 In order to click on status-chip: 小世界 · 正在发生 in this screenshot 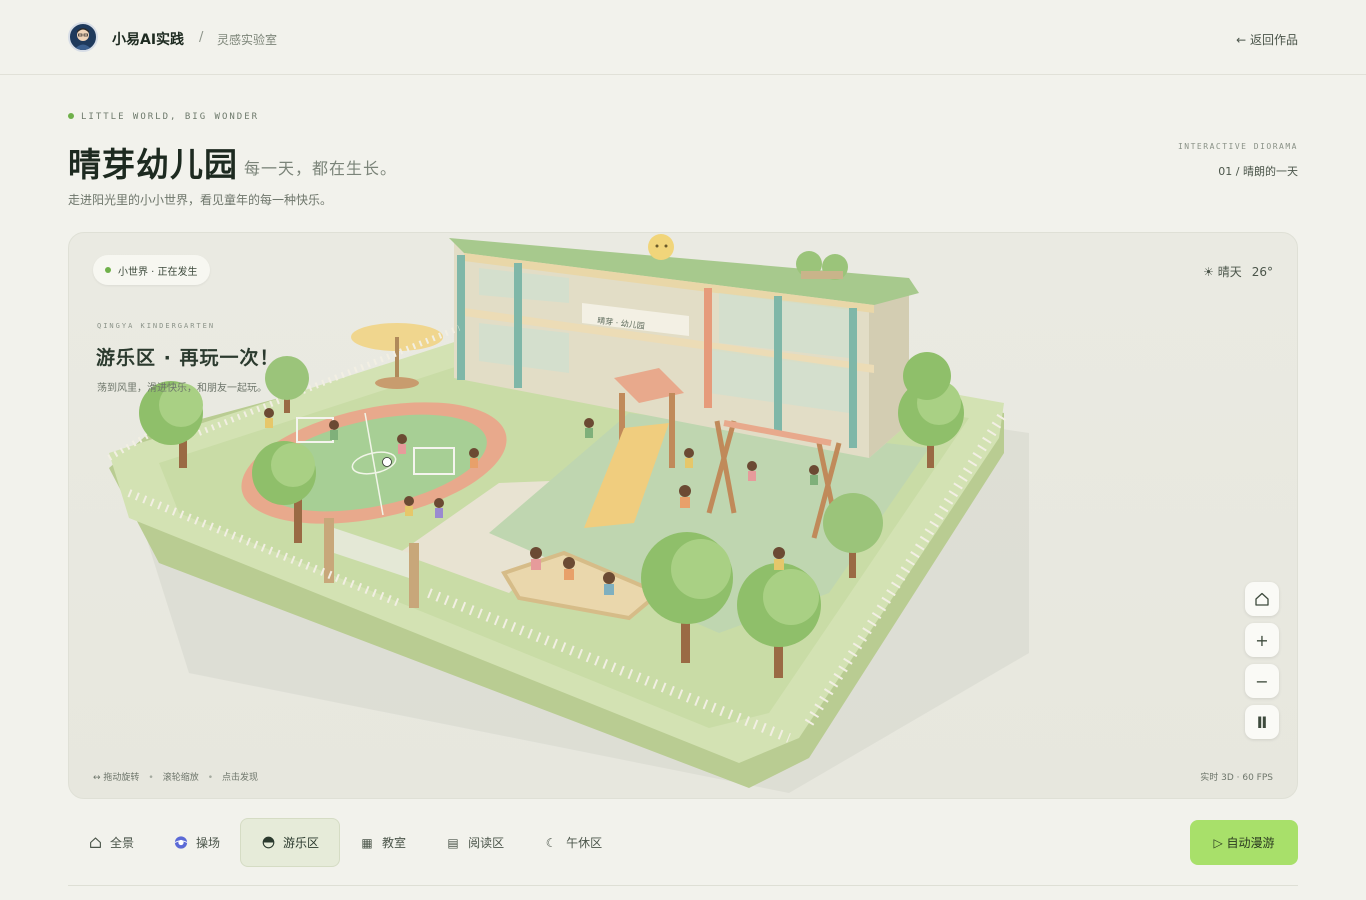, I will do `click(151, 270)`.